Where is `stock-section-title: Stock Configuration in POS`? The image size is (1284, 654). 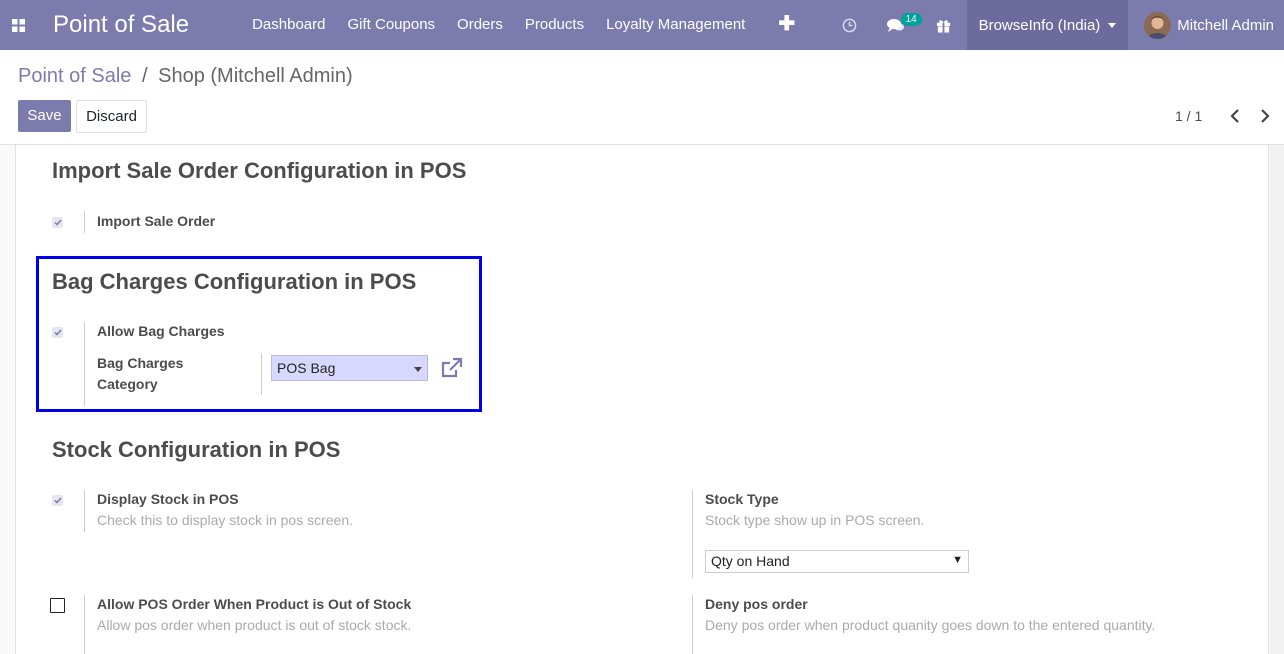
stock-section-title: Stock Configuration in POS is located at coordinates (196, 449).